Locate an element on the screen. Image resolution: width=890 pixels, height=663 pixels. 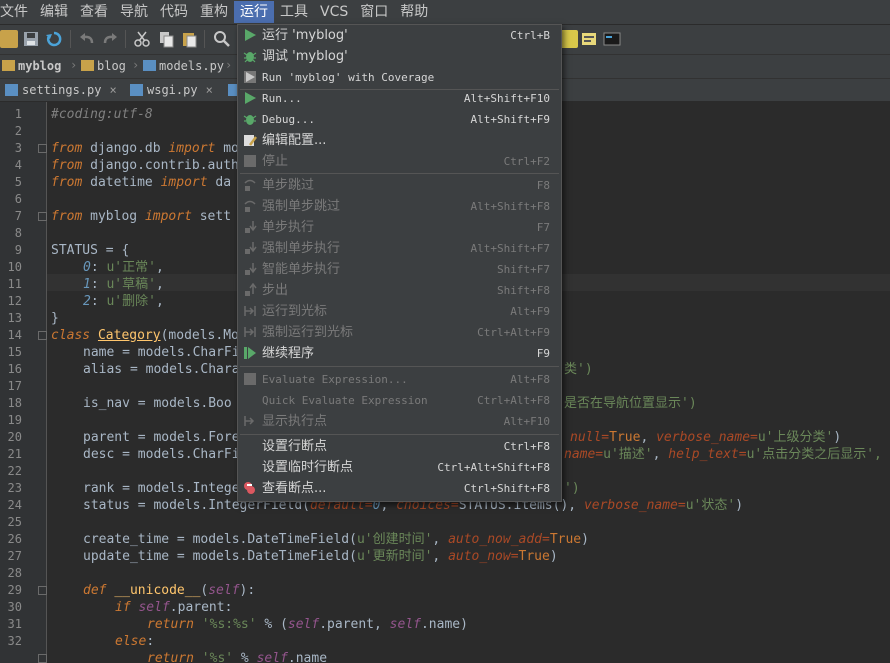
force-step-into-icon is located at coordinates (251, 248).